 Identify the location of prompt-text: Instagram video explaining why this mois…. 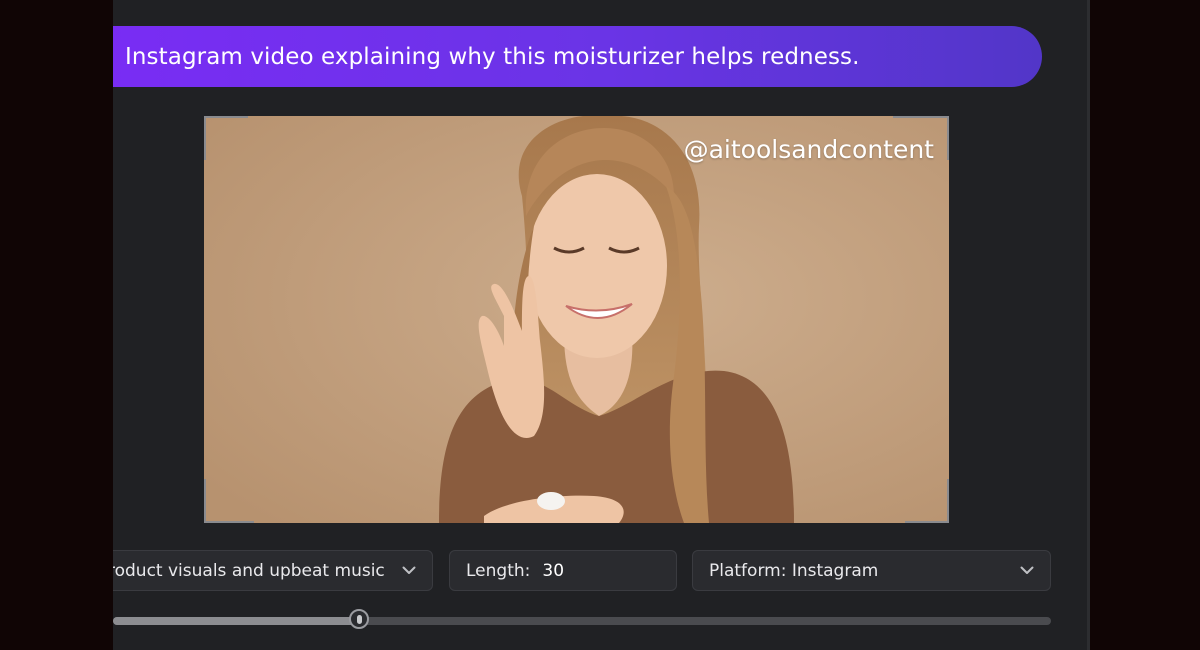
(492, 56).